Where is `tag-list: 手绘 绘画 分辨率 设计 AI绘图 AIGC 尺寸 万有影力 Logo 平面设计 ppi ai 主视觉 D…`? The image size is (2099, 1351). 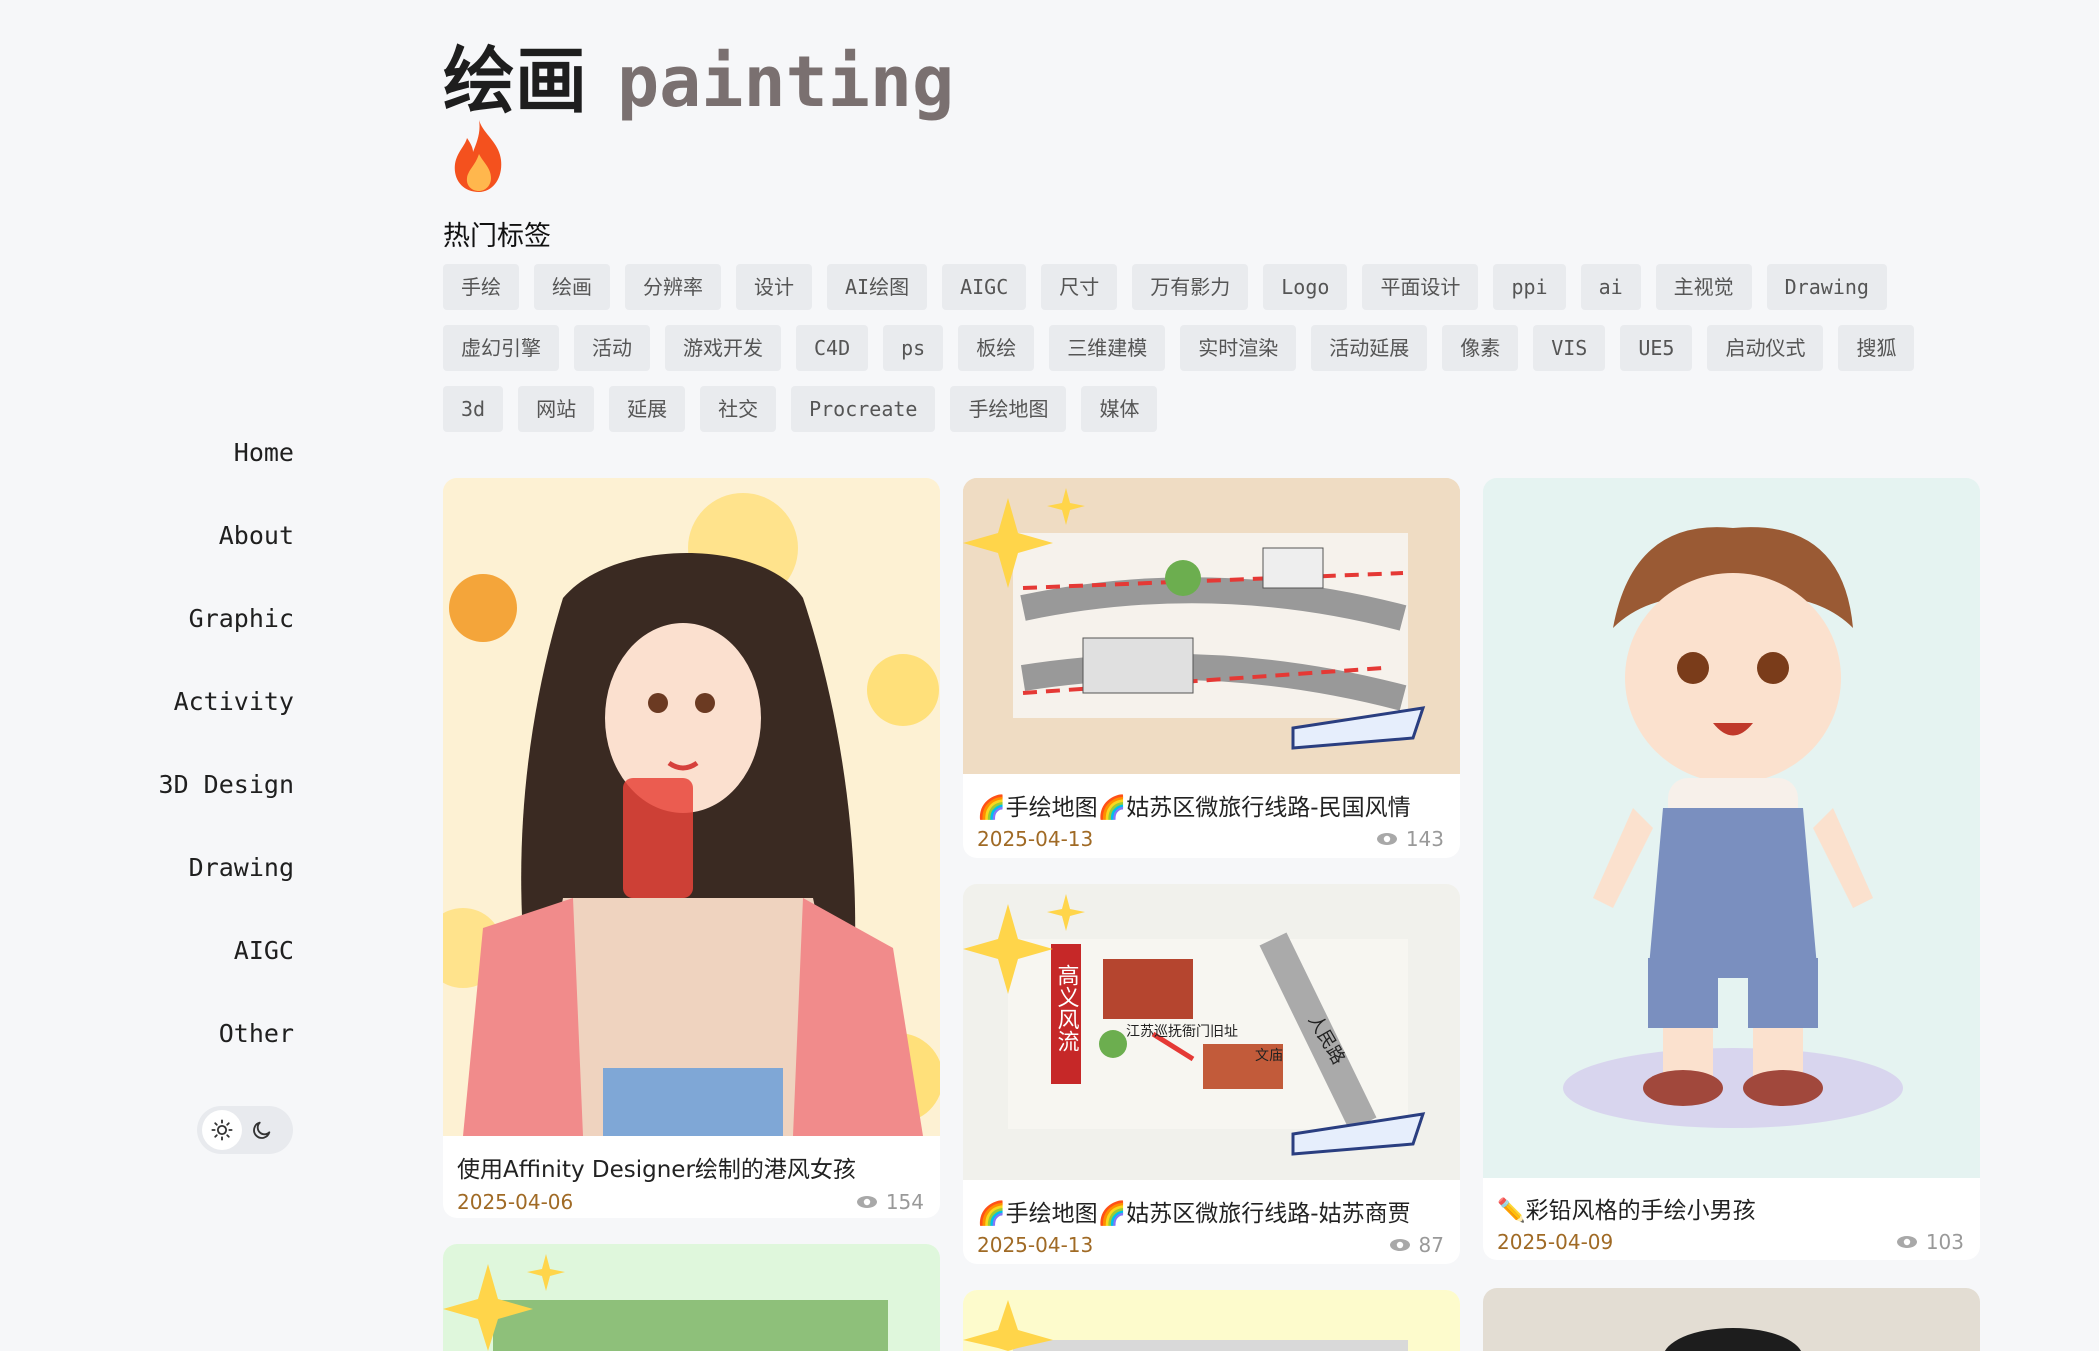 tag-list: 手绘 绘画 分辨率 设计 AI绘图 AIGC 尺寸 万有影力 Logo 平面设计 ppi ai 主视觉 D… is located at coordinates (1213, 348).